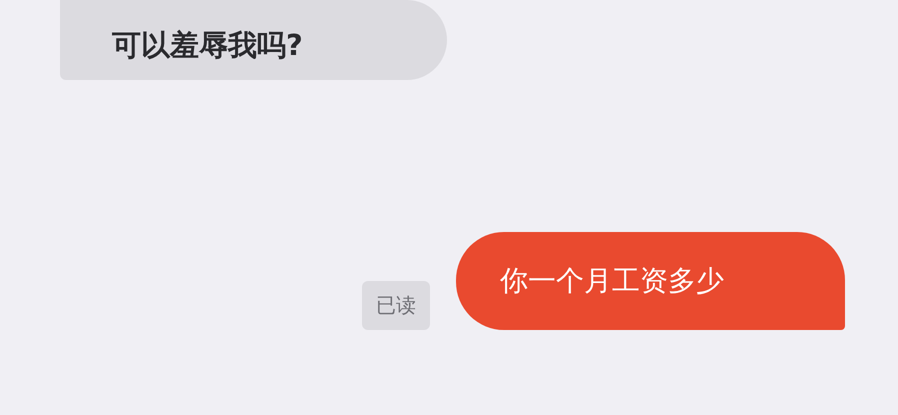 The image size is (898, 415). What do you see at coordinates (396, 305) in the screenshot?
I see `read-receipt: 已读` at bounding box center [396, 305].